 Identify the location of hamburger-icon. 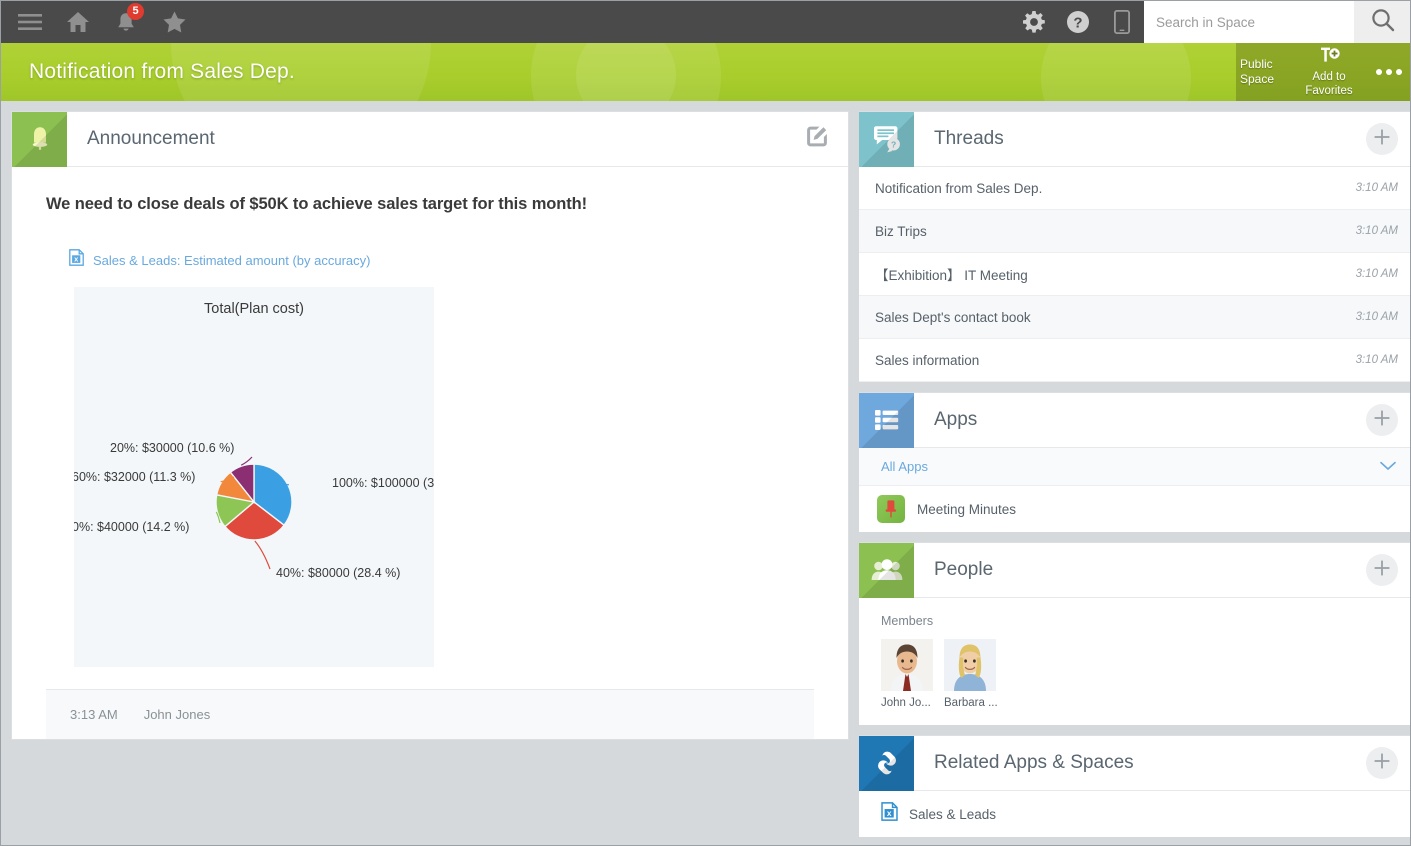
(30, 22).